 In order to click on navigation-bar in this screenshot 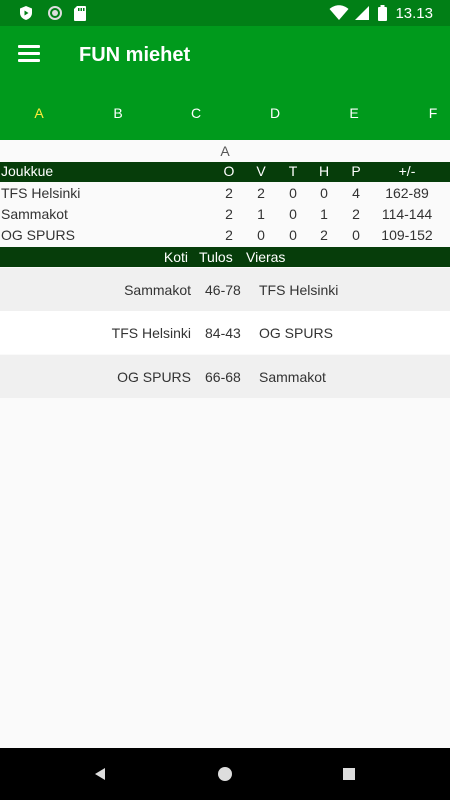, I will do `click(225, 774)`.